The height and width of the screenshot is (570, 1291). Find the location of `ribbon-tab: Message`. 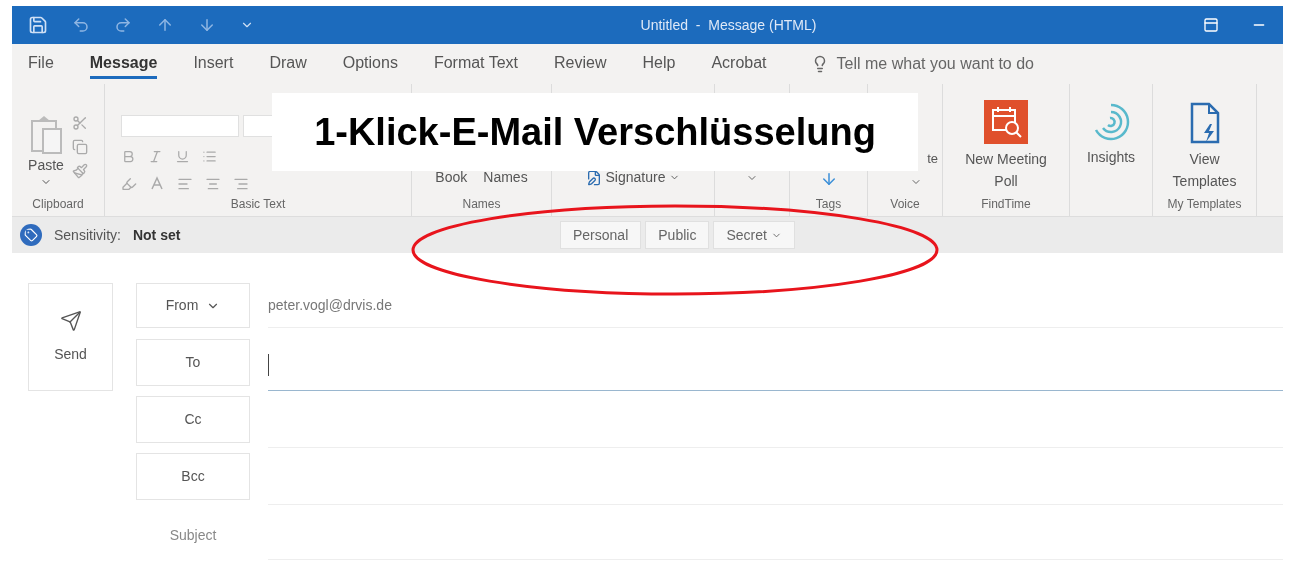

ribbon-tab: Message is located at coordinates (123, 64).